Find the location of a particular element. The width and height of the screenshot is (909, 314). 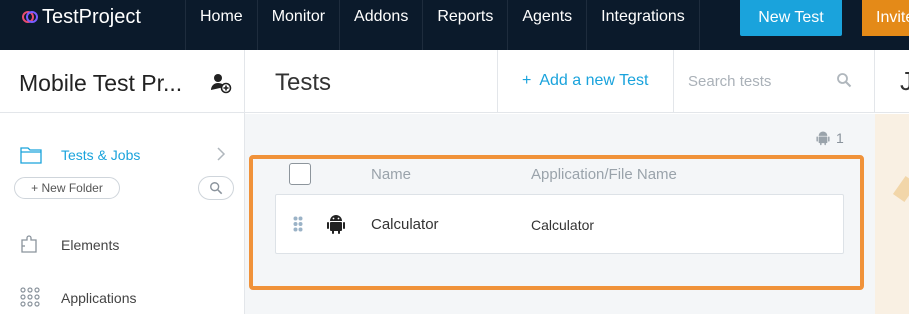

nav-agents: Agents is located at coordinates (546, 25).